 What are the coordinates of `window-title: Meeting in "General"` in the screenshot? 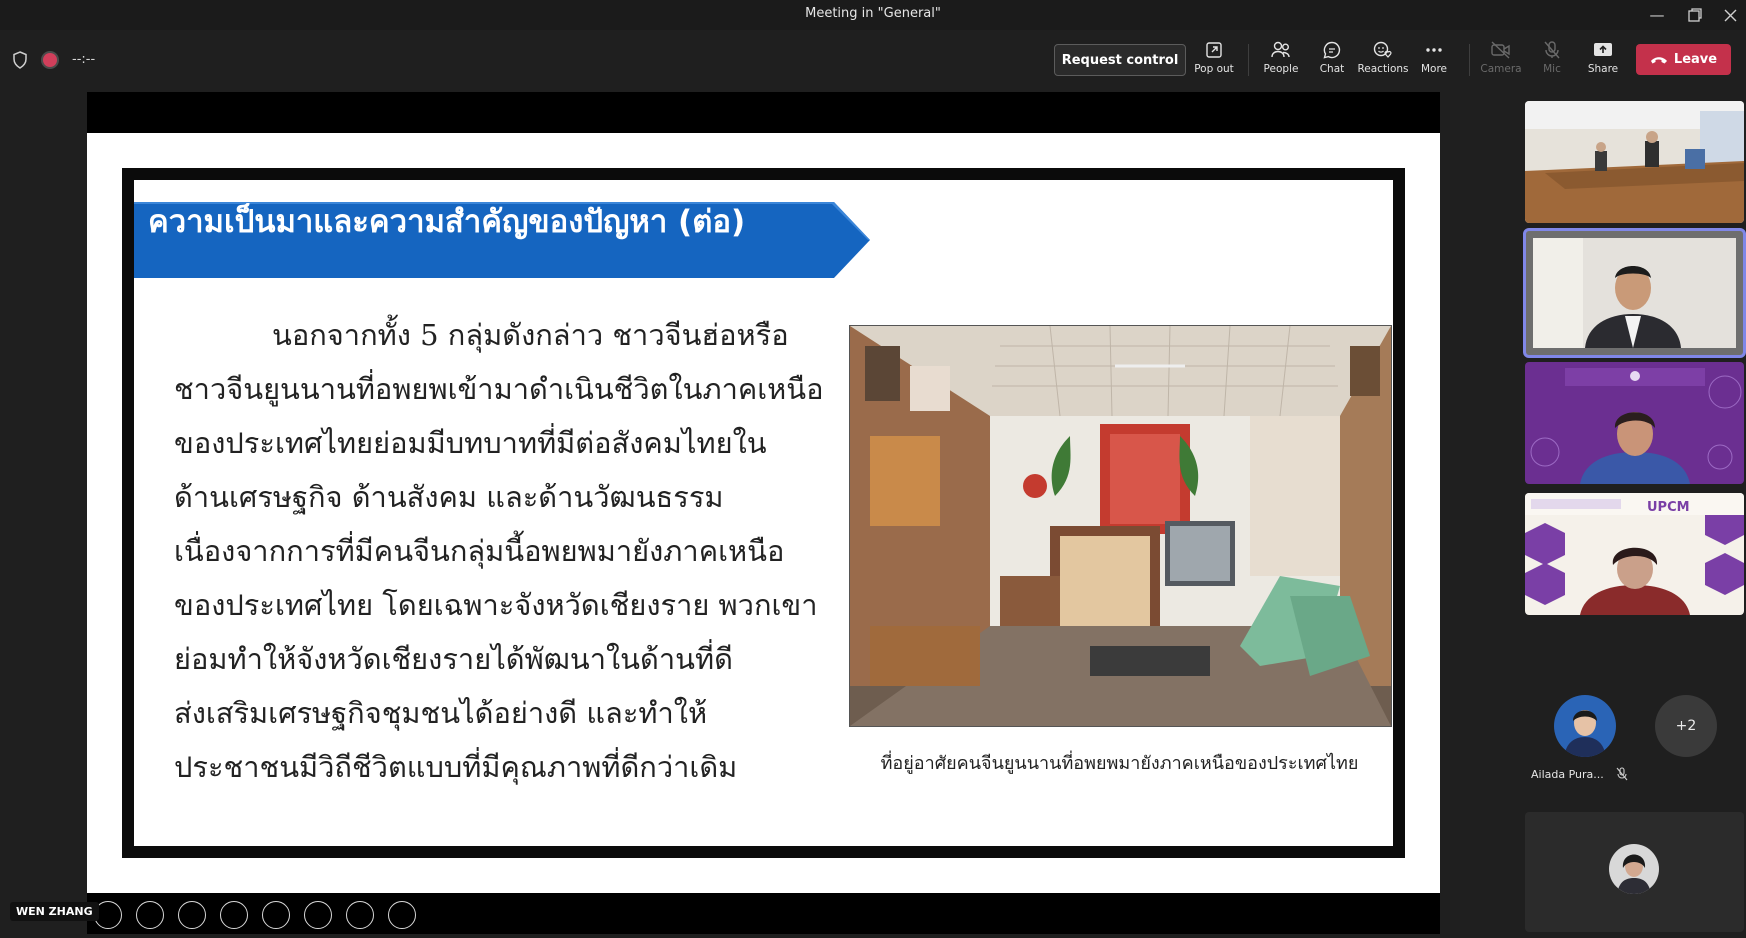 It's located at (873, 13).